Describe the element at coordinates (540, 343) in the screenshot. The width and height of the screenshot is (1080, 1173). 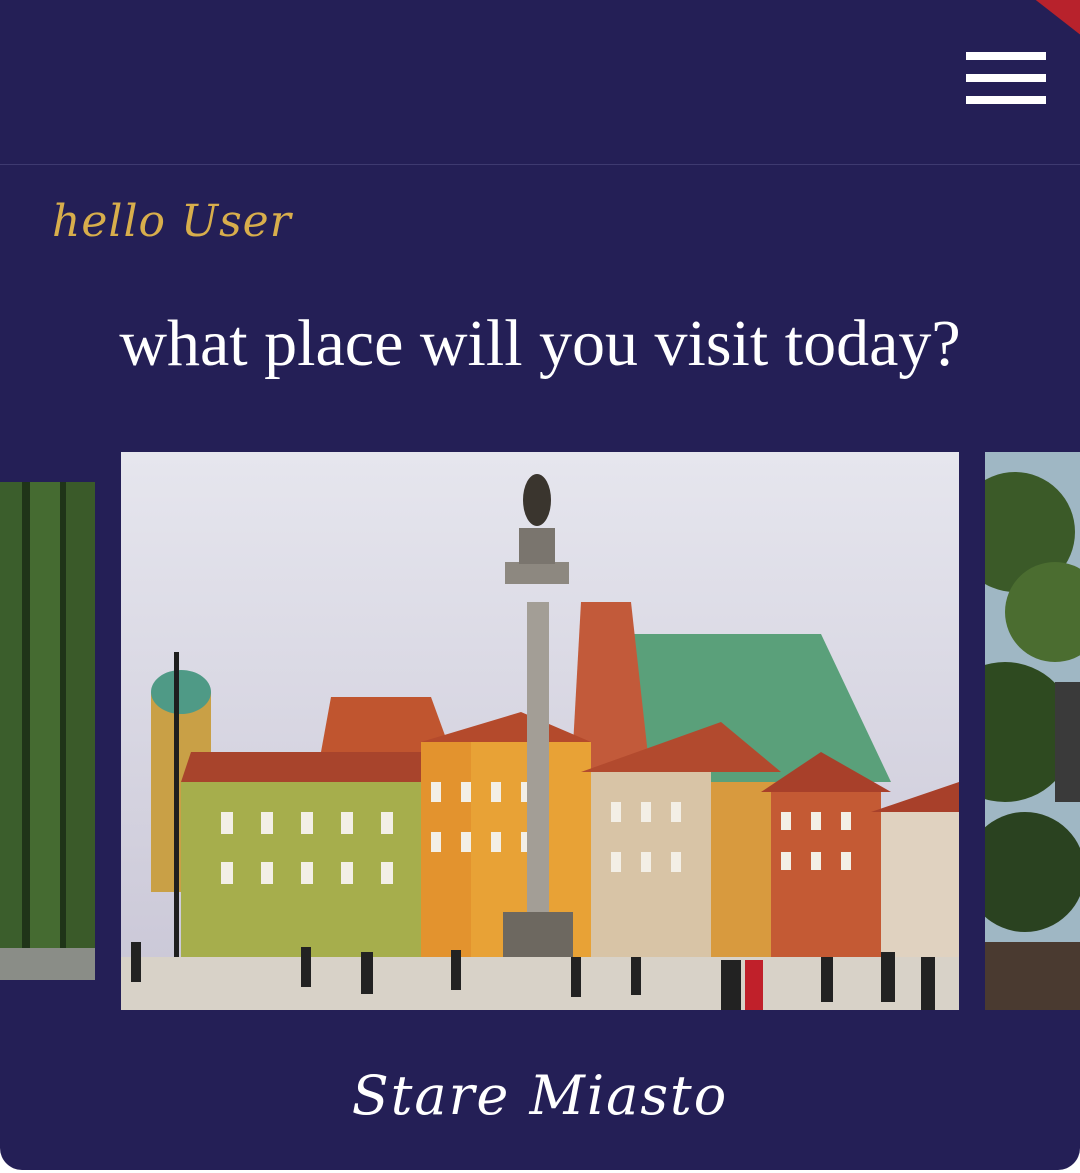
I see `page-headline: what place will you visit today?` at that location.